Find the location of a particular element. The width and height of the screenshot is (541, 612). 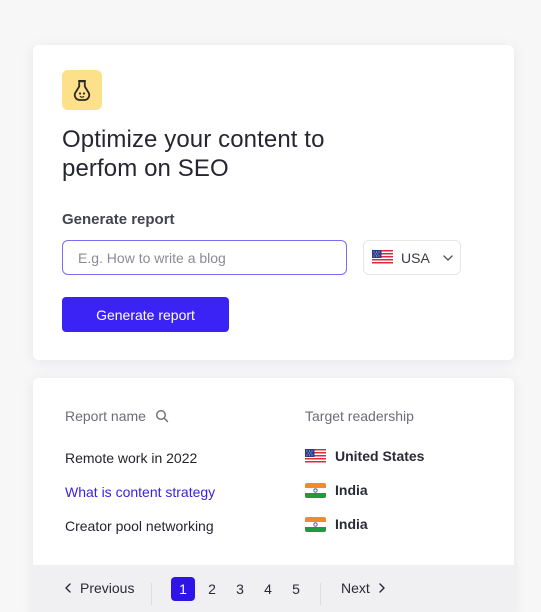

generate-report-label: Generate report is located at coordinates (118, 219).